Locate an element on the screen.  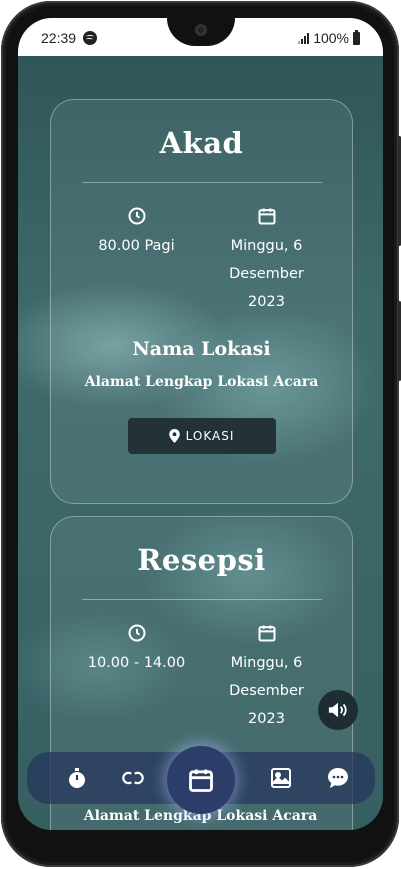
resepsi-date: Minggu, 6 Desember 2023 is located at coordinates (267, 678).